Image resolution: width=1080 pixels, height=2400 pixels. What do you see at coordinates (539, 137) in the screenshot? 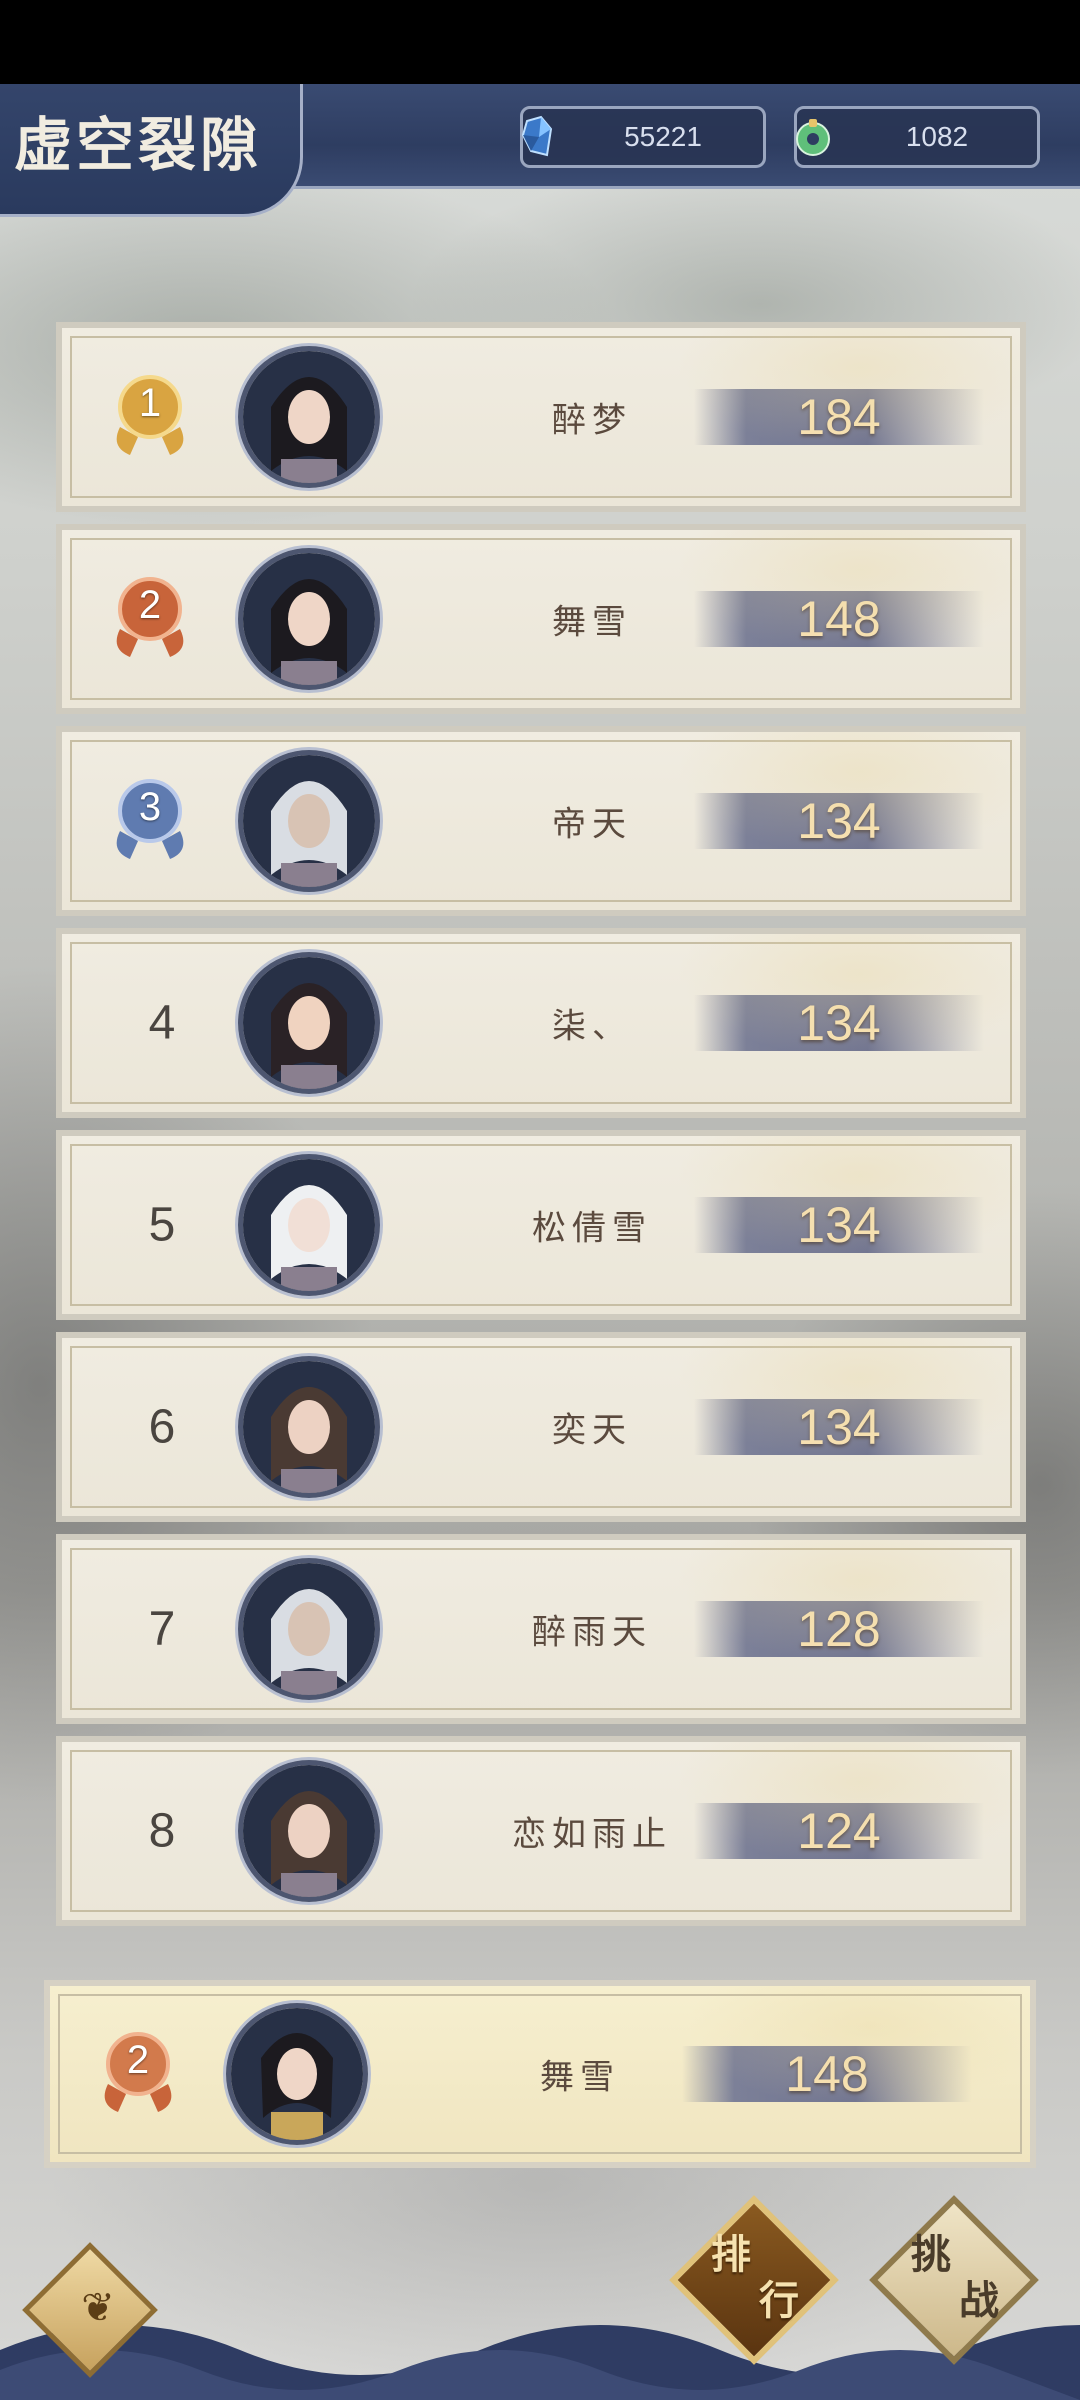
I see `blue-crystal-icon` at bounding box center [539, 137].